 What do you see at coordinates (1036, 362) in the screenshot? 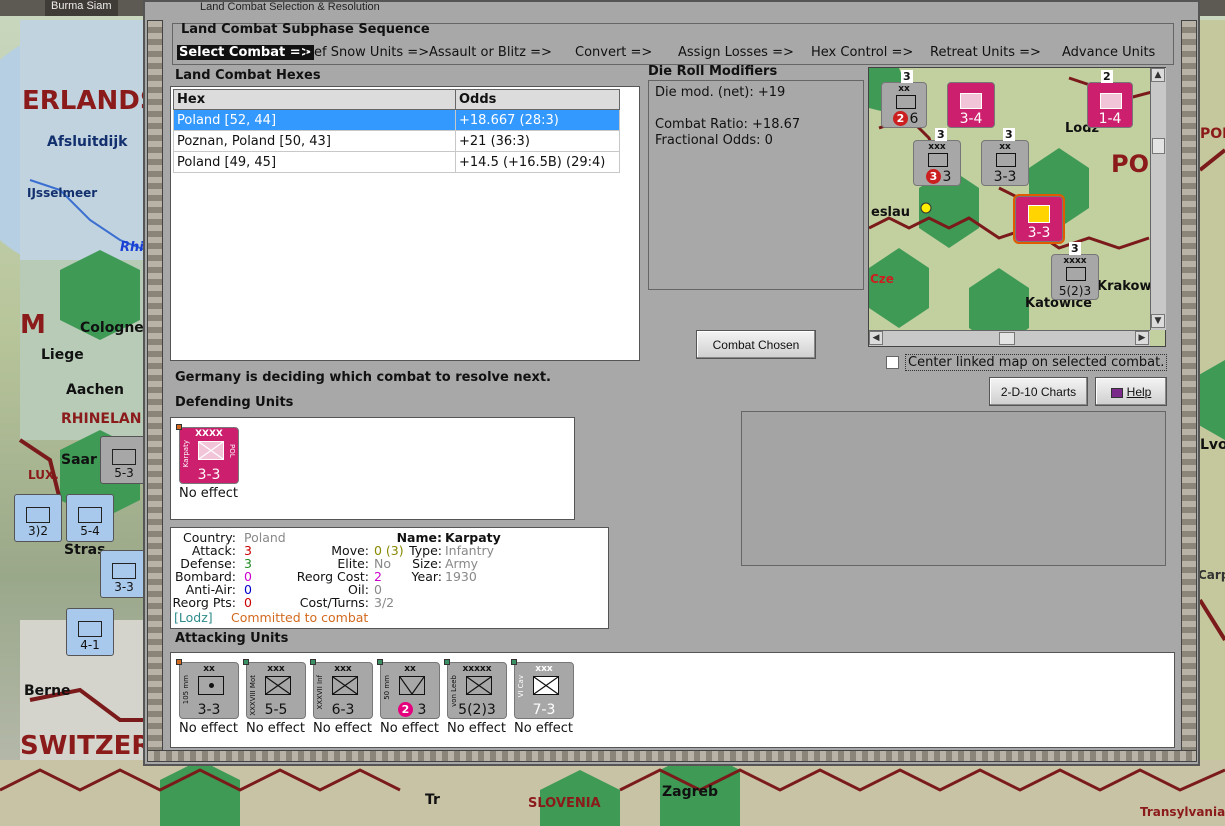
I see `center-linked-map-label: Center linked map on selected combat.` at bounding box center [1036, 362].